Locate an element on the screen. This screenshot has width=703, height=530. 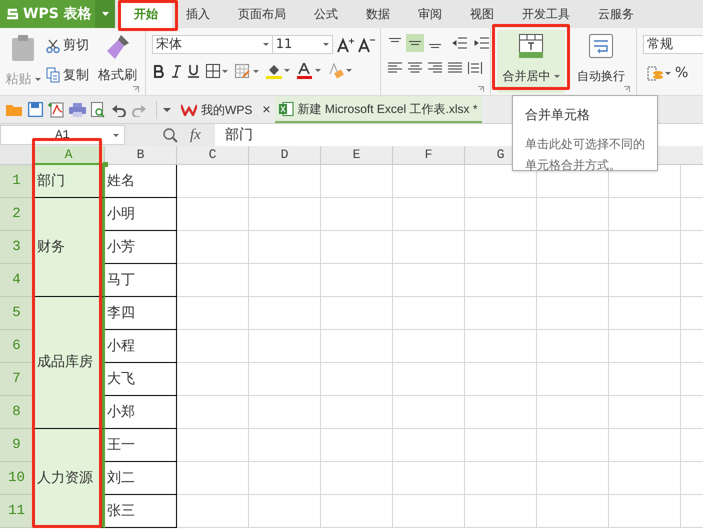
close-tab-button: × is located at coordinates (266, 109).